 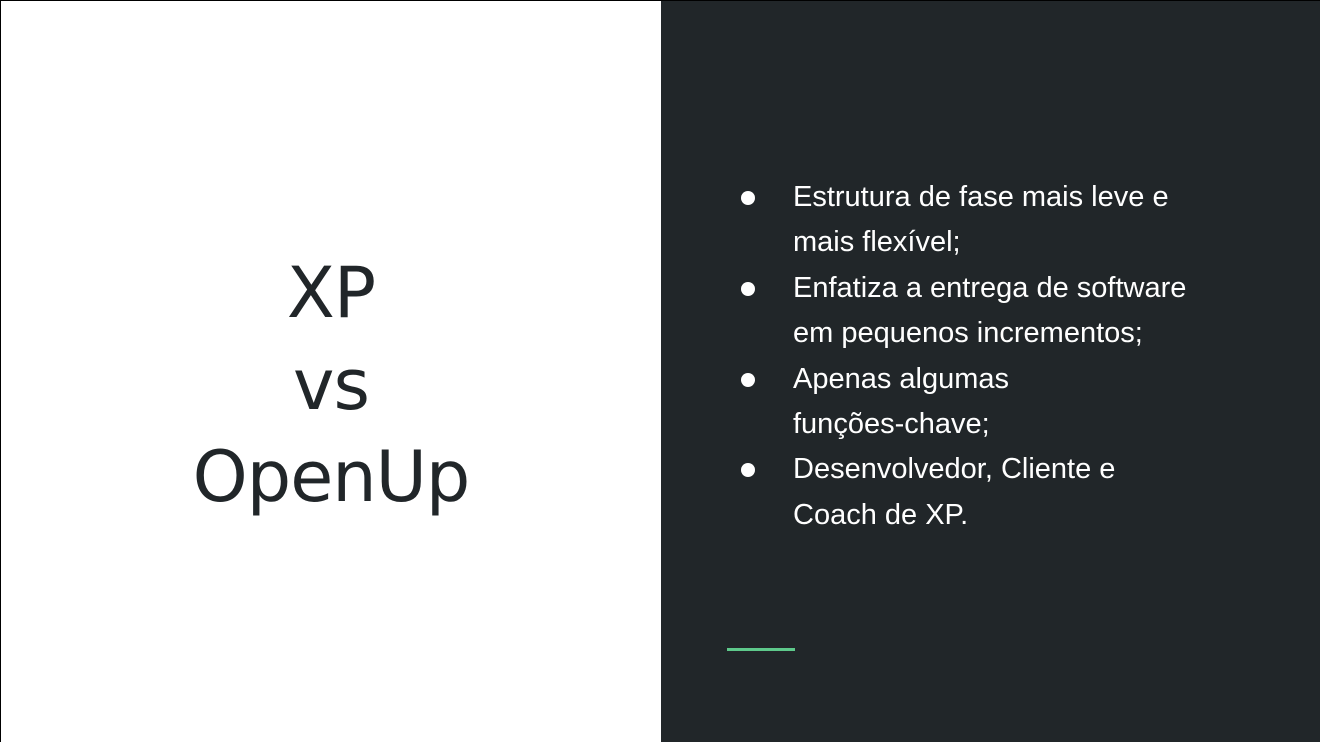 I want to click on slide-title: XP vs OpenUp, so click(x=331, y=385).